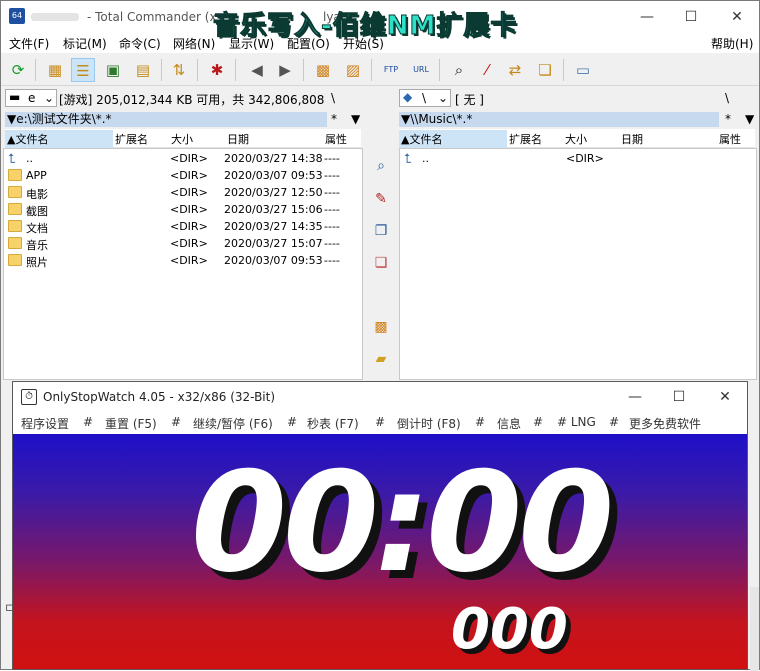 This screenshot has height=671, width=760. Describe the element at coordinates (233, 423) in the screenshot. I see `menu-resume-pause: 继续/暂停 (F6)` at that location.